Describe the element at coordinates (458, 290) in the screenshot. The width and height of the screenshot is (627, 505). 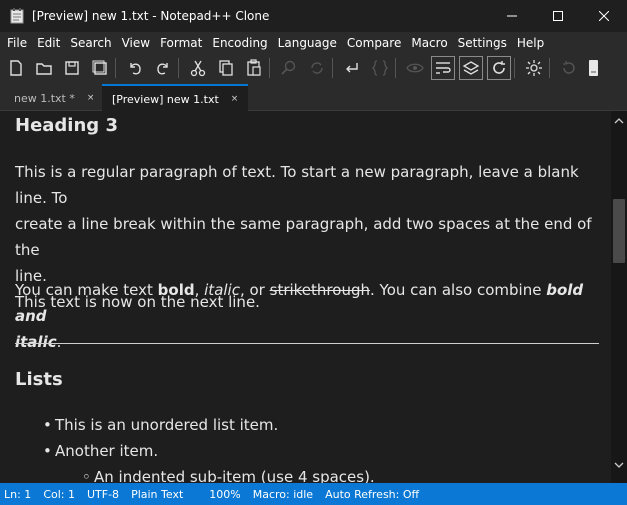
I see `text-run: . You can also combine` at that location.